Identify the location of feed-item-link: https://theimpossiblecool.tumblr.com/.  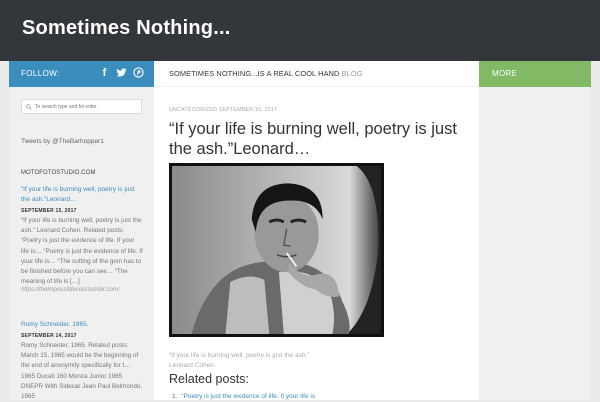
(82, 290).